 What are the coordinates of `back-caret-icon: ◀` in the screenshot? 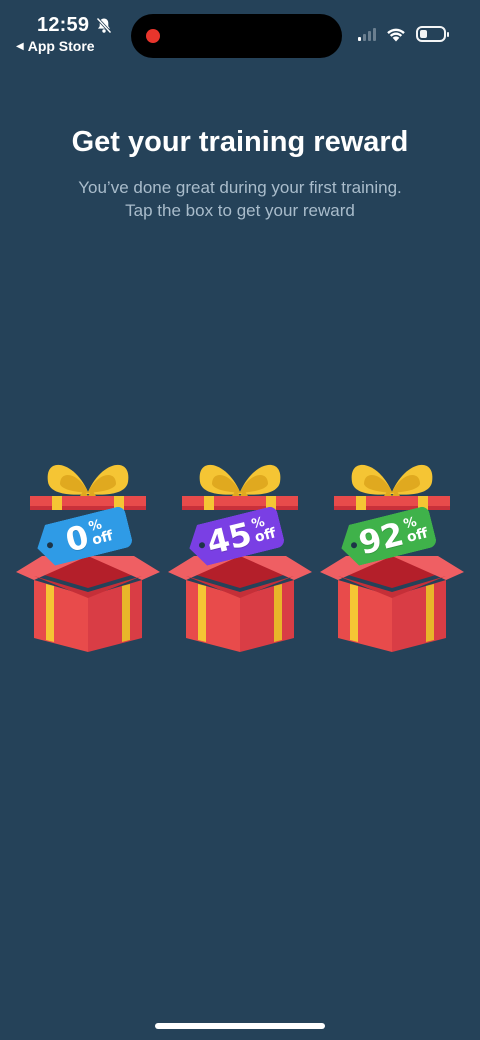 It's located at (20, 46).